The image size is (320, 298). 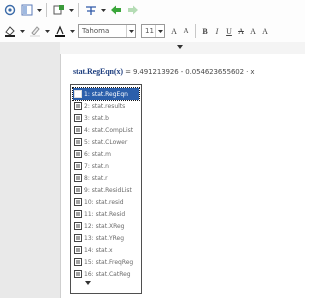 What do you see at coordinates (96, 178) in the screenshot?
I see `menu-item-label: 8: stat.r` at bounding box center [96, 178].